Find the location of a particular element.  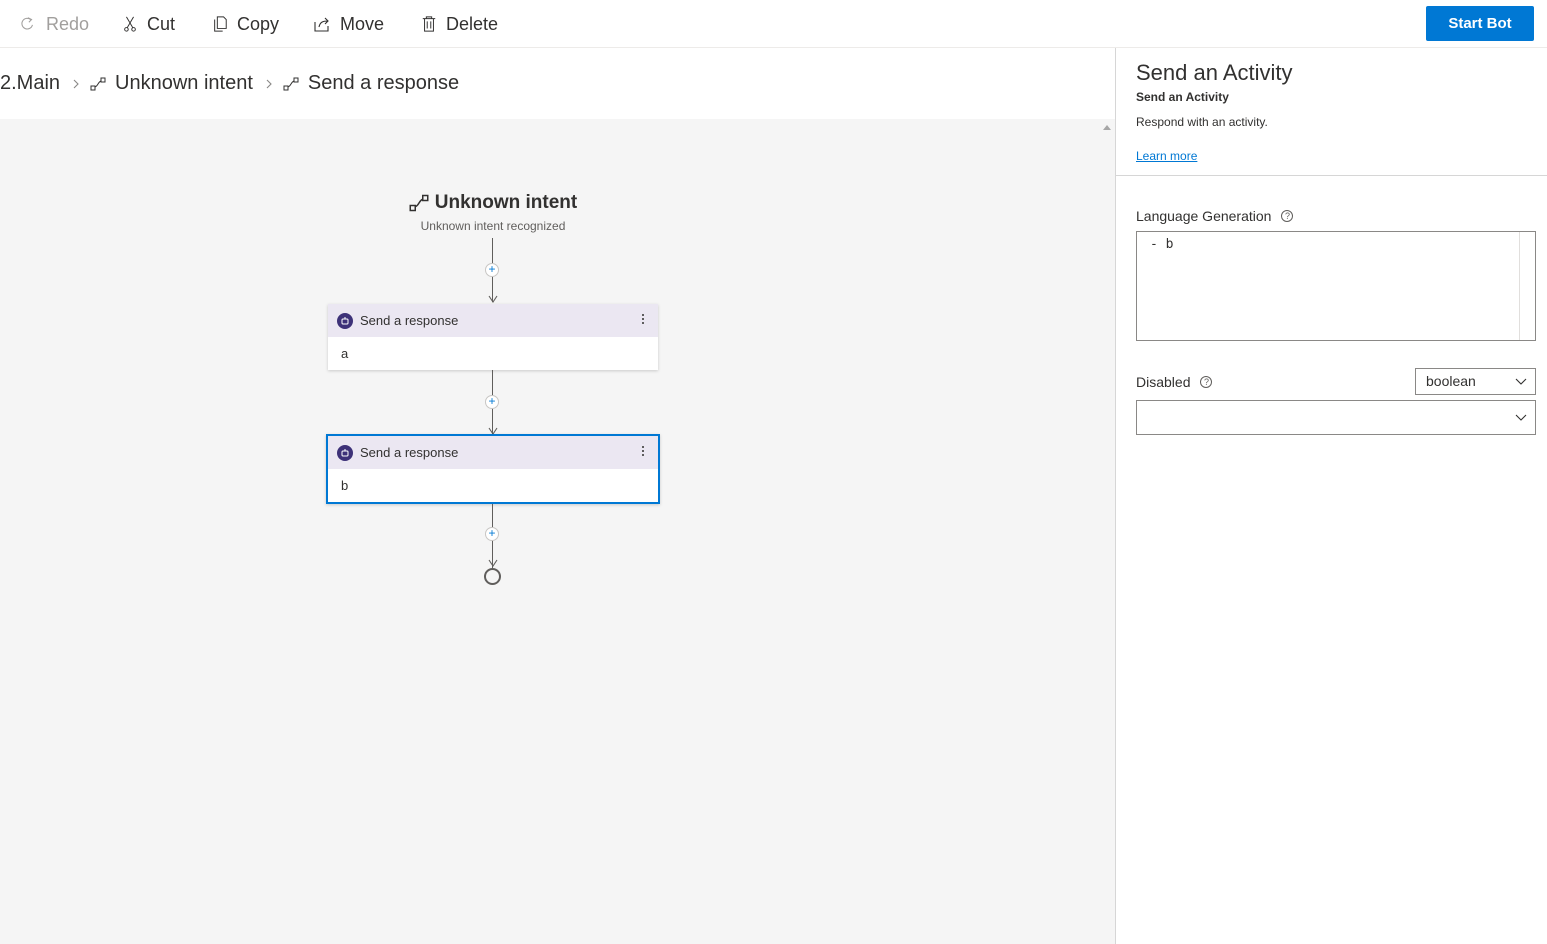

trash-icon is located at coordinates (429, 24).